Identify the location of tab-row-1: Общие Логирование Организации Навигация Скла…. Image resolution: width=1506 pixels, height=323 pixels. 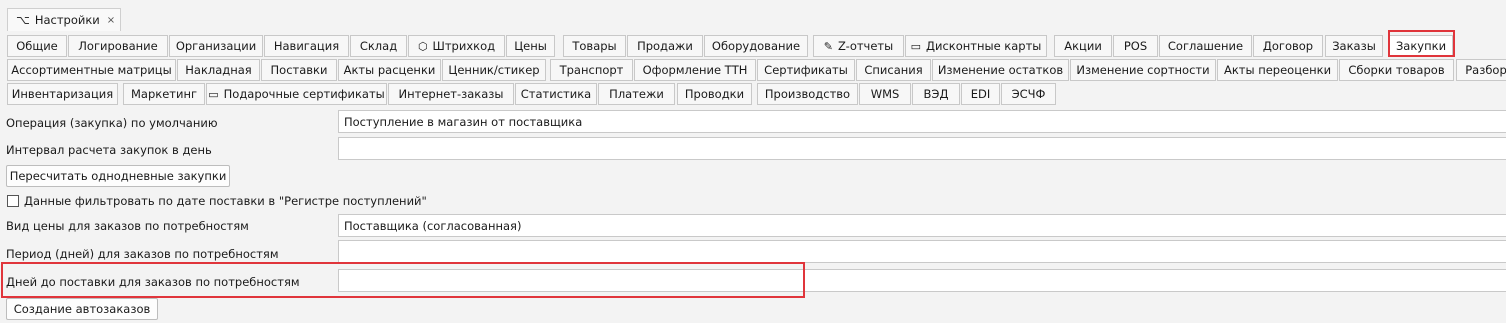
(753, 45).